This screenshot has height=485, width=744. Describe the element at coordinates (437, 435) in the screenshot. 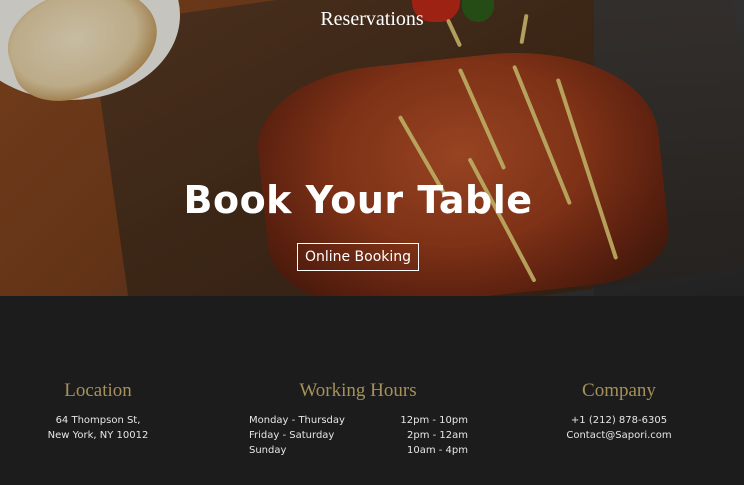

I see `hours-time-value: 2pm - 12am` at that location.